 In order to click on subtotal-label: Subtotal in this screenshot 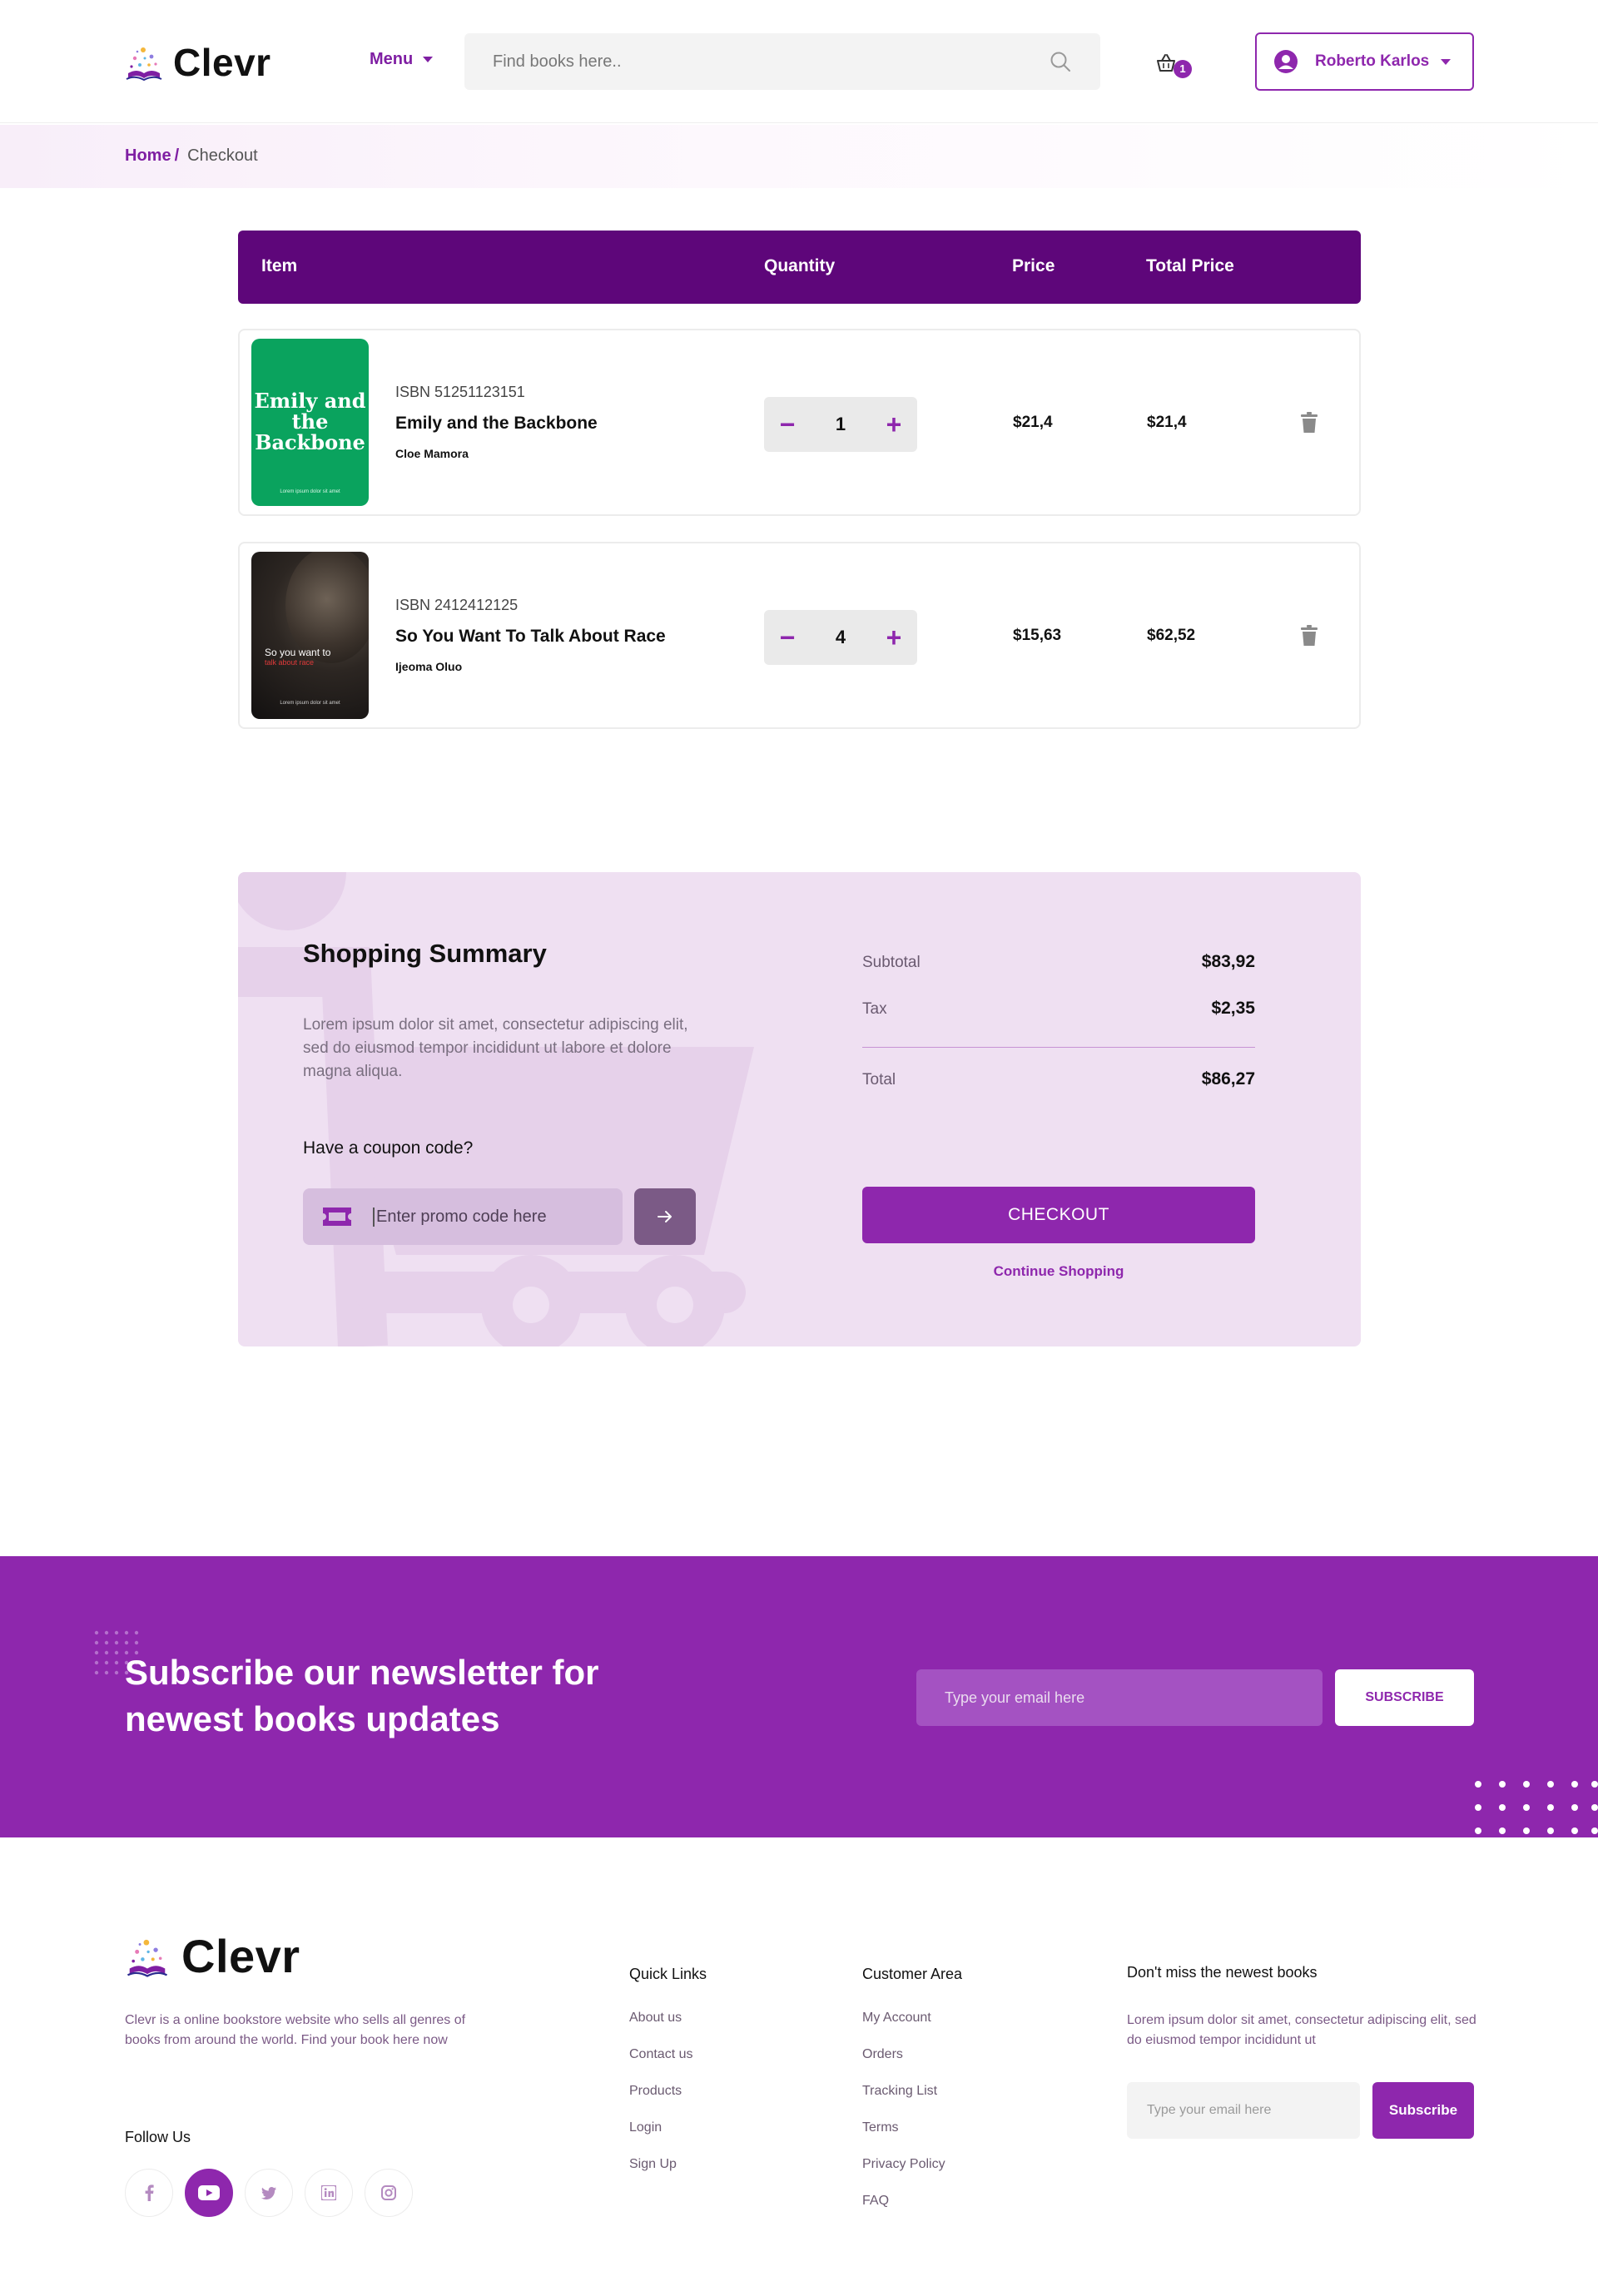, I will do `click(892, 962)`.